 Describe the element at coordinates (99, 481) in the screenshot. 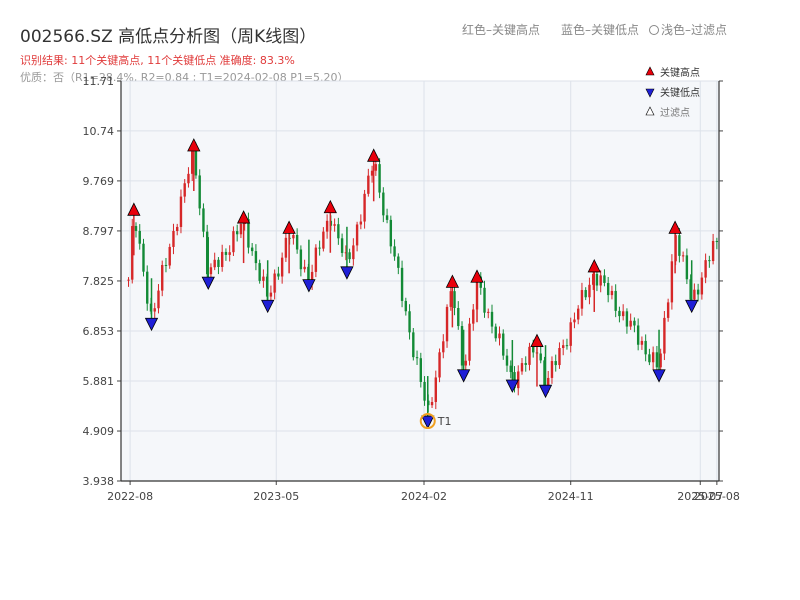

I see `y-tick-label: 3.938` at that location.